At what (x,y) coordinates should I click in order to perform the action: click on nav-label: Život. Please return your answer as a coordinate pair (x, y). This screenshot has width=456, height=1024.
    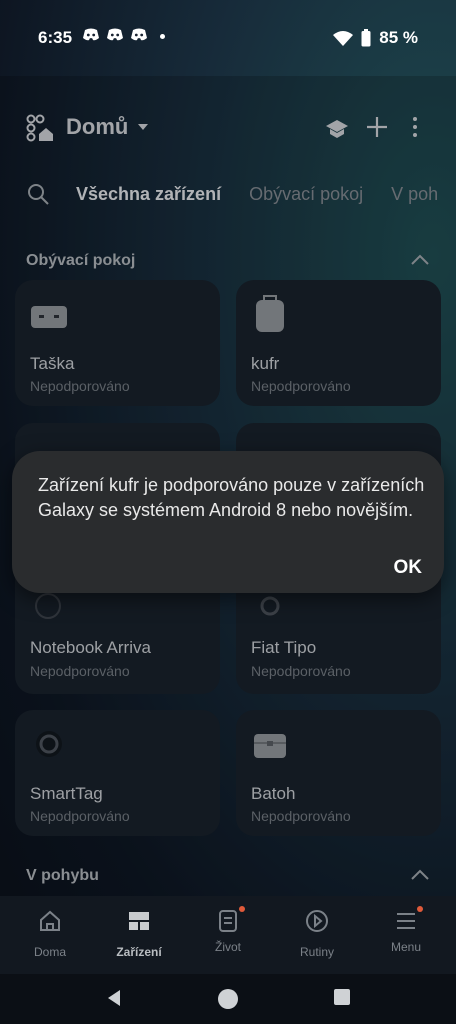
    Looking at the image, I should click on (227, 947).